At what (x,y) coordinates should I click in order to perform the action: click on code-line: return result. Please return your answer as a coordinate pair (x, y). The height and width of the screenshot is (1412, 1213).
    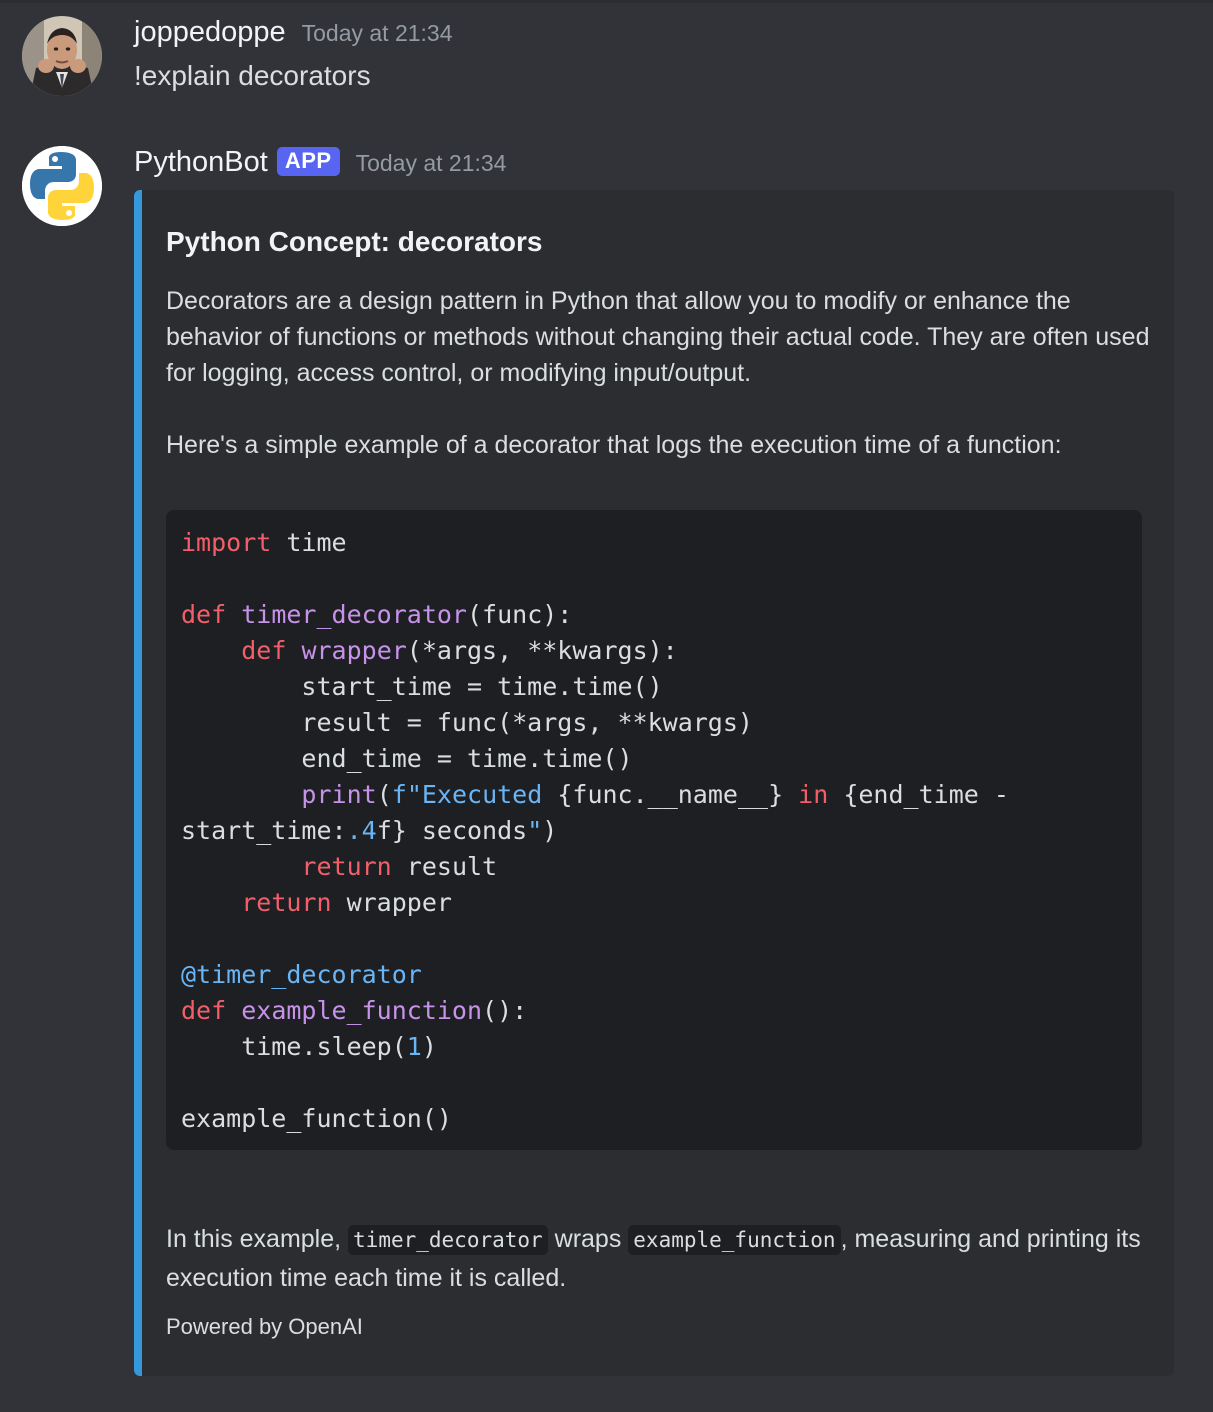
    Looking at the image, I should click on (399, 866).